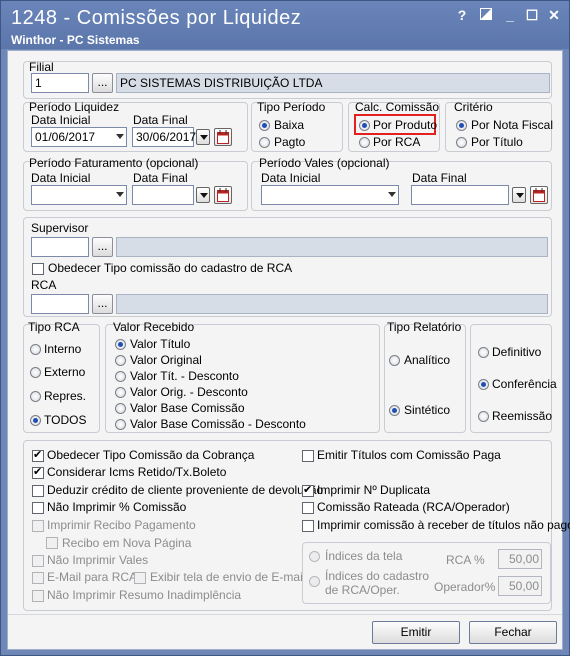  What do you see at coordinates (522, 416) in the screenshot?
I see `reemissao-label: Reemissão` at bounding box center [522, 416].